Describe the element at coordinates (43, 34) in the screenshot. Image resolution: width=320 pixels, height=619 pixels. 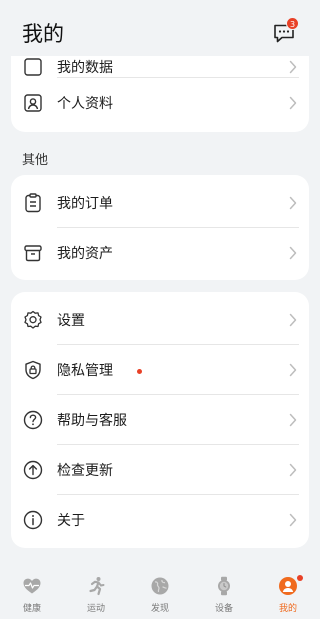
I see `page-title: 我的` at that location.